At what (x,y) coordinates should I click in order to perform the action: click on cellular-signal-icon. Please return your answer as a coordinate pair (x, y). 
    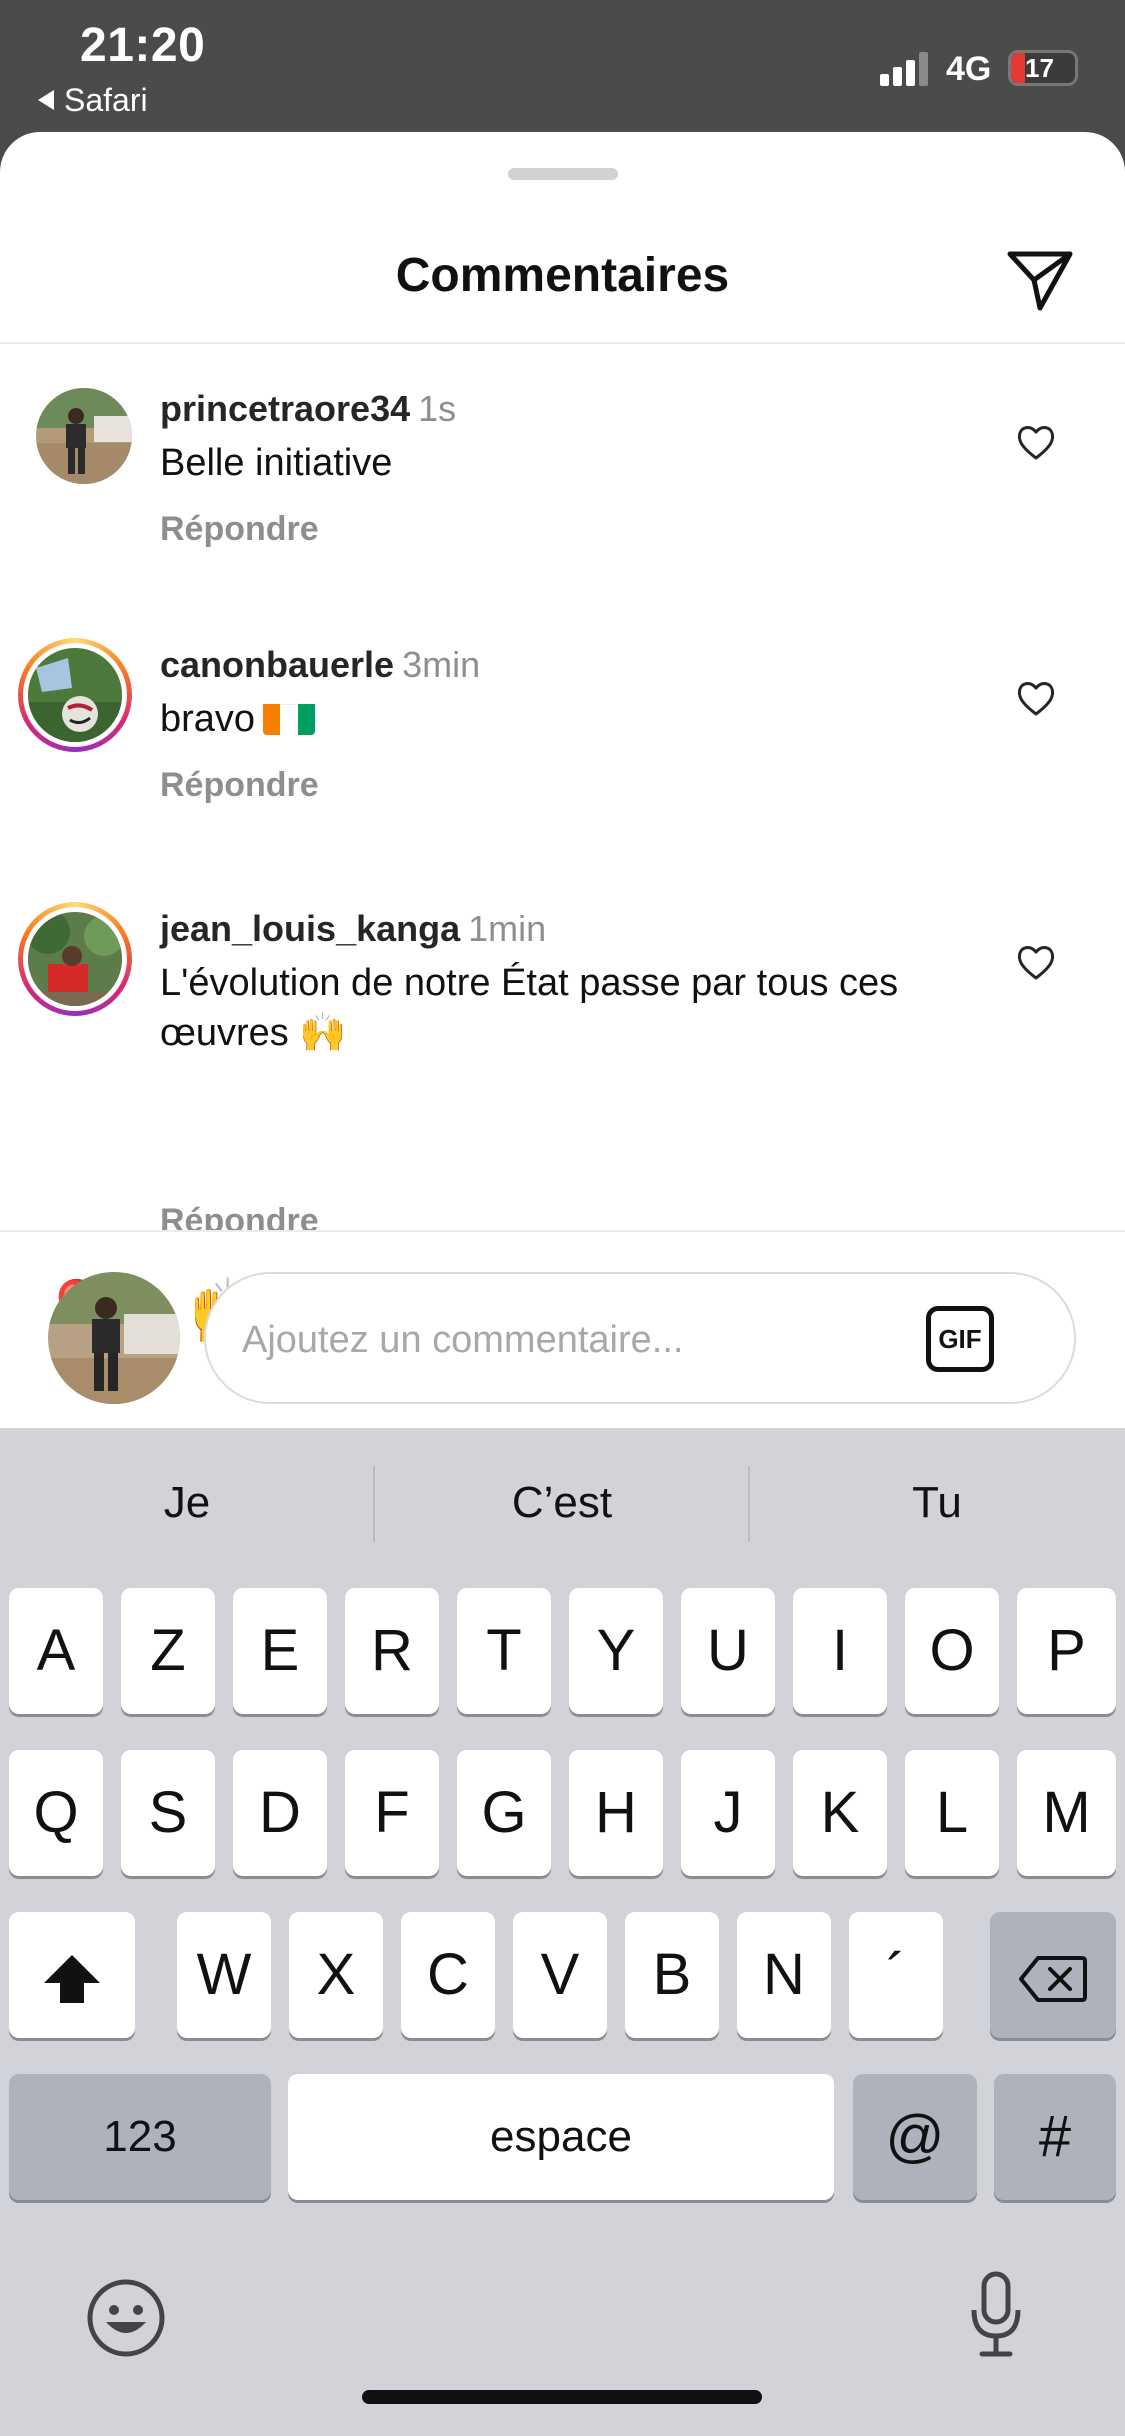
    Looking at the image, I should click on (904, 69).